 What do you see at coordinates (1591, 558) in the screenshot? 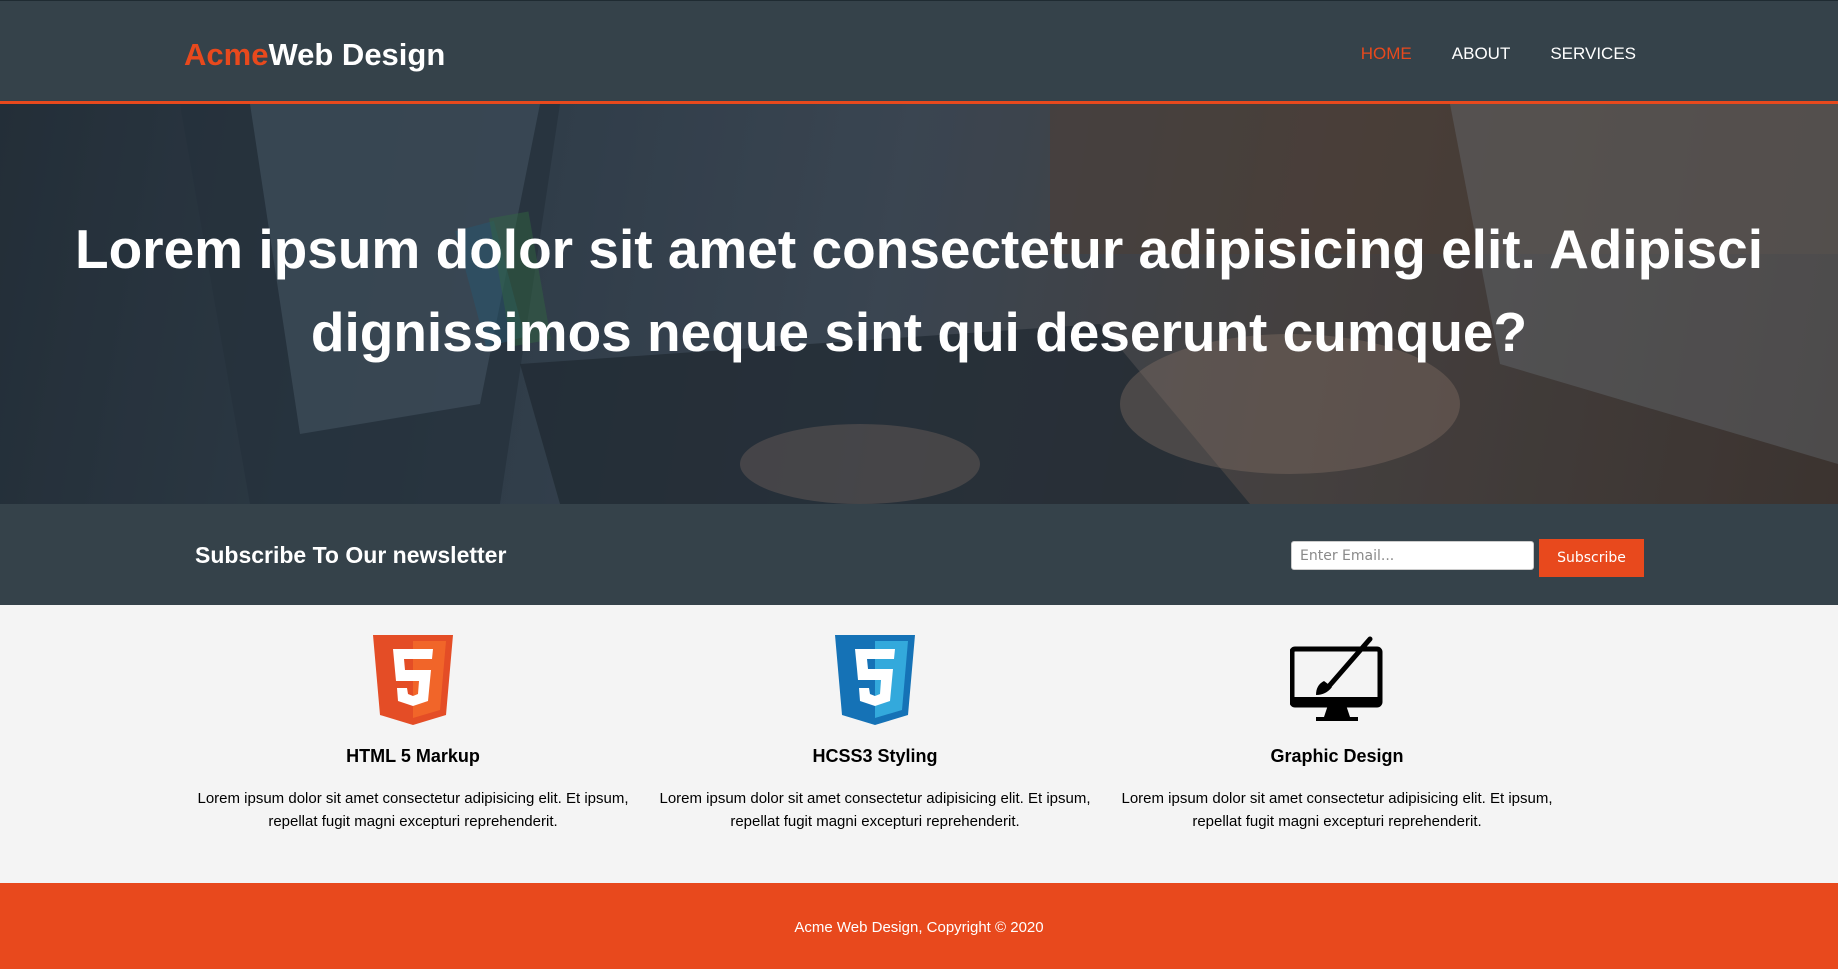
I see `subscribe-button: Subscribe` at bounding box center [1591, 558].